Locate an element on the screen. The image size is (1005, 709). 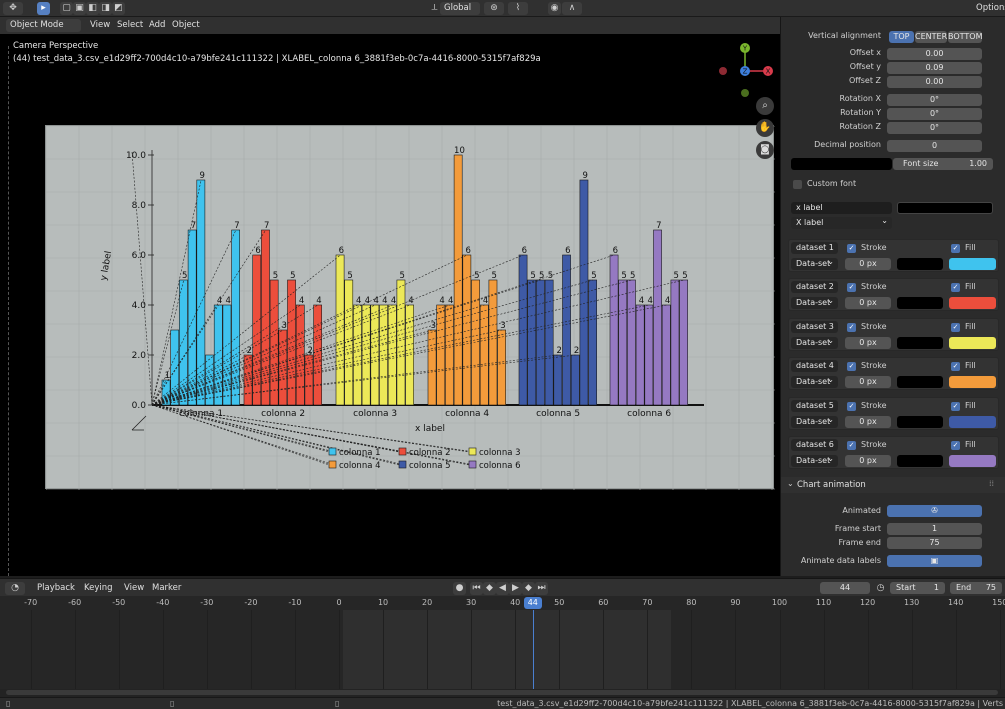
current-frame-field: 44 is located at coordinates (845, 588).